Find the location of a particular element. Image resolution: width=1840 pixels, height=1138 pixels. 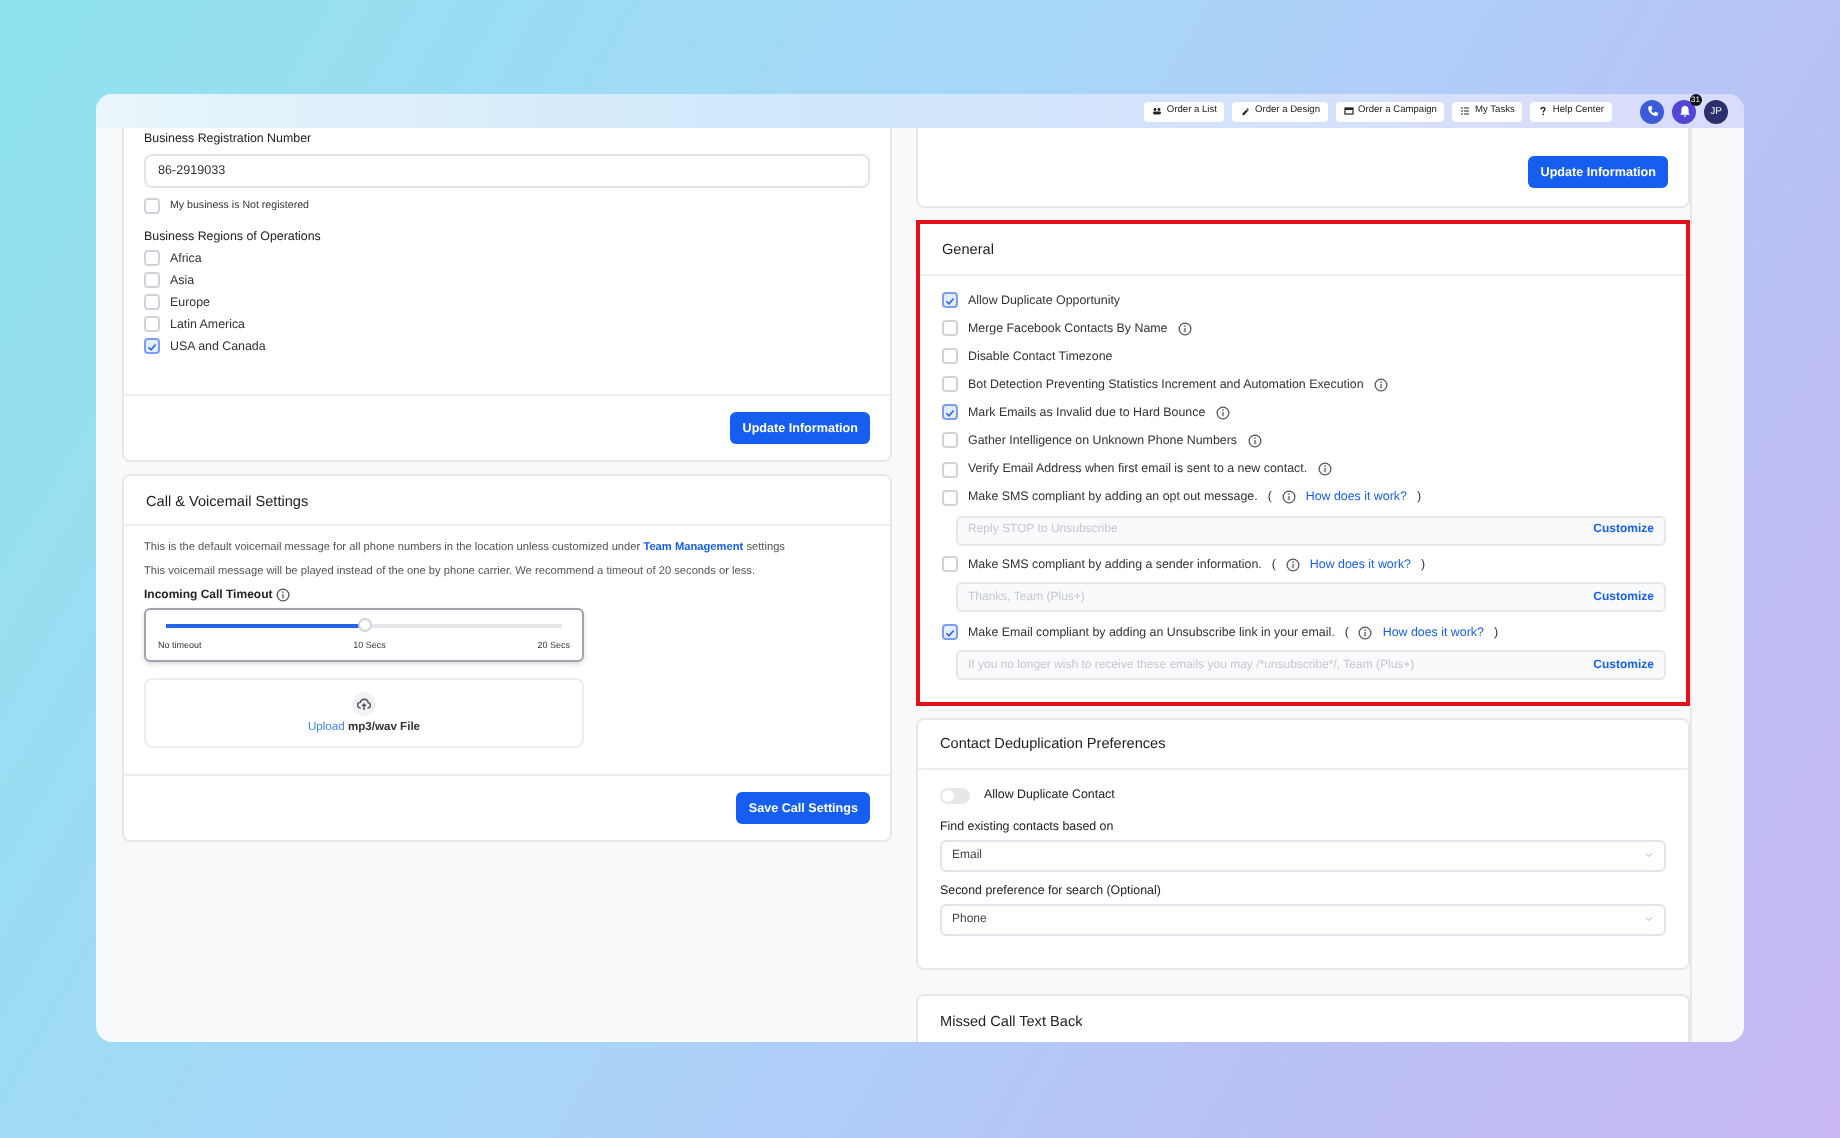

toggle-switch is located at coordinates (955, 795).